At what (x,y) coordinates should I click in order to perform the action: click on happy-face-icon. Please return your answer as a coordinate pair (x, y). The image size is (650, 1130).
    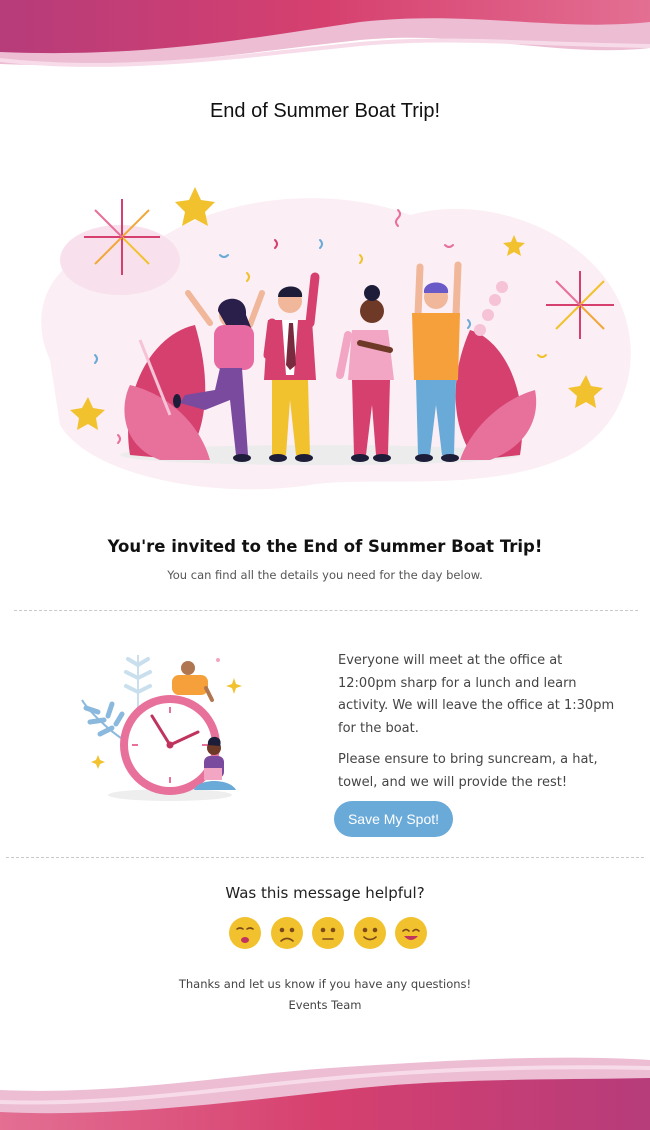
    Looking at the image, I should click on (411, 933).